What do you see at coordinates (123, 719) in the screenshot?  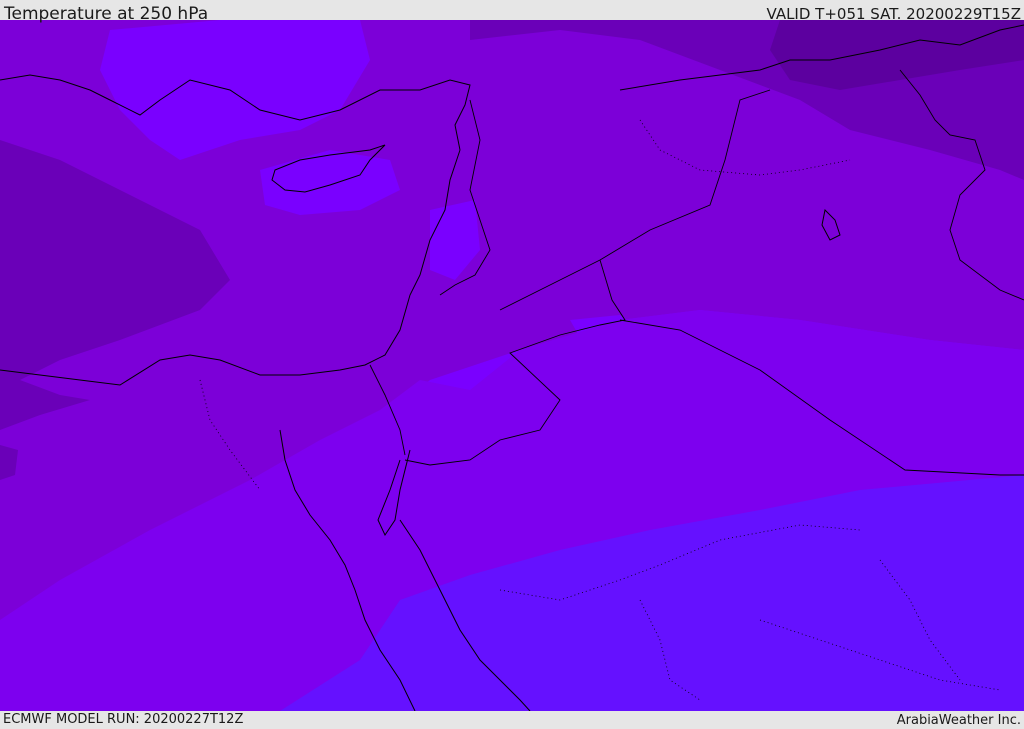 I see `model-run: ECMWF MODEL RUN: 20200227T12Z` at bounding box center [123, 719].